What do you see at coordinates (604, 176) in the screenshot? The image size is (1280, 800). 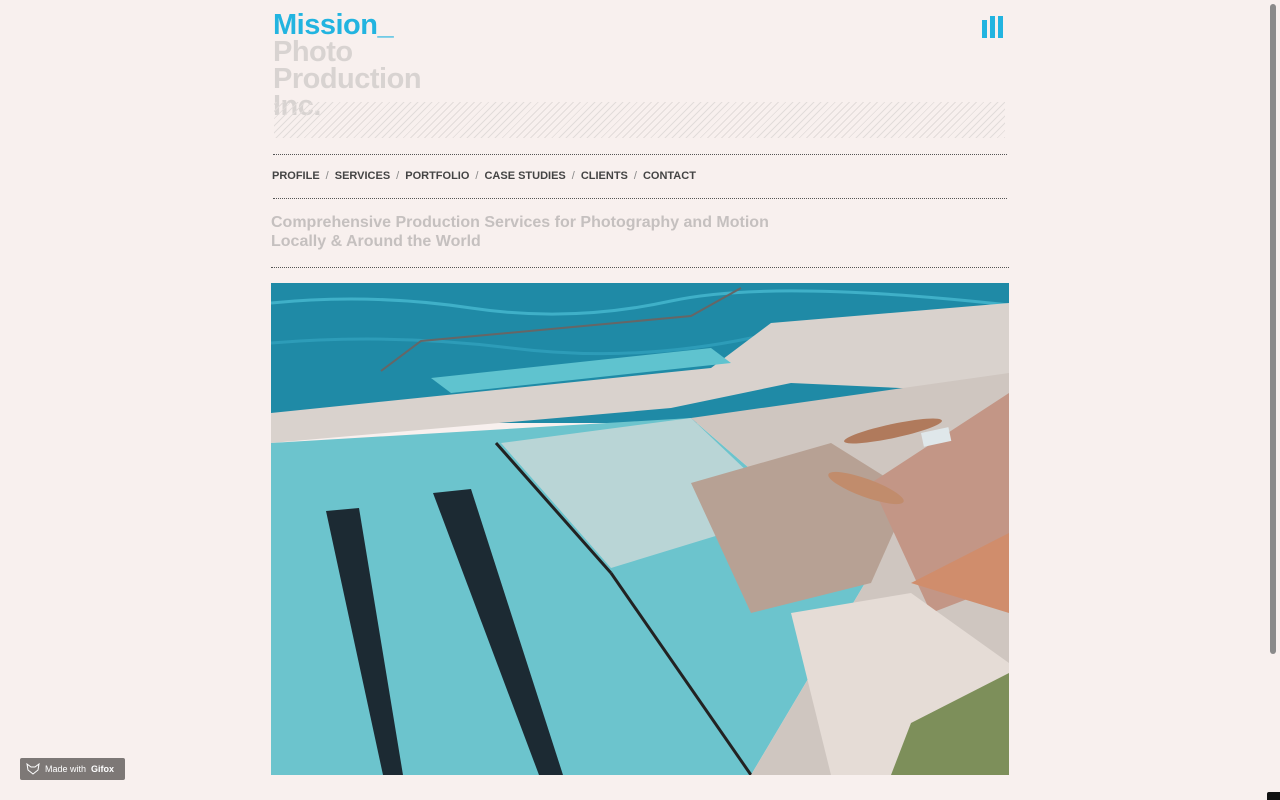 I see `nav-item-clients: CLIENTS` at bounding box center [604, 176].